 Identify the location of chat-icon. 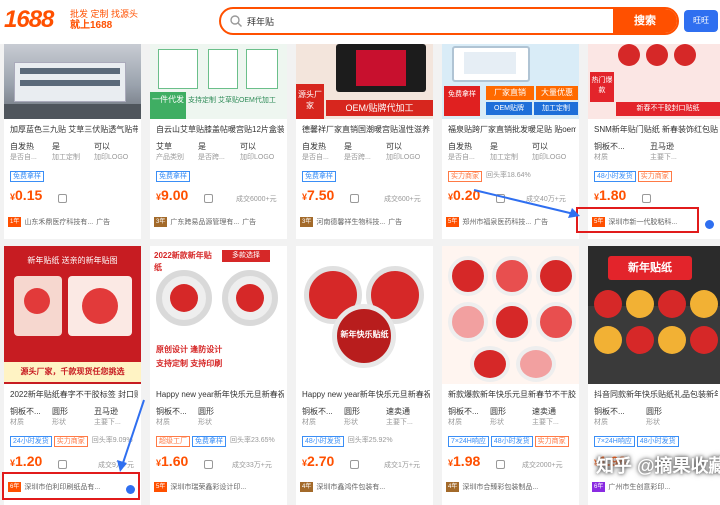
(709, 224).